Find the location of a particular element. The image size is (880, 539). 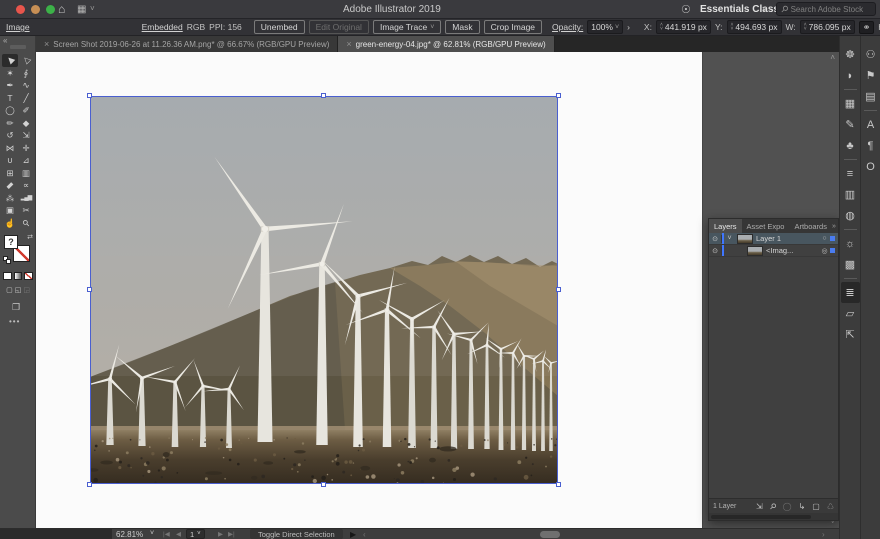

stroke-panel-icon: ≡ is located at coordinates (850, 173).